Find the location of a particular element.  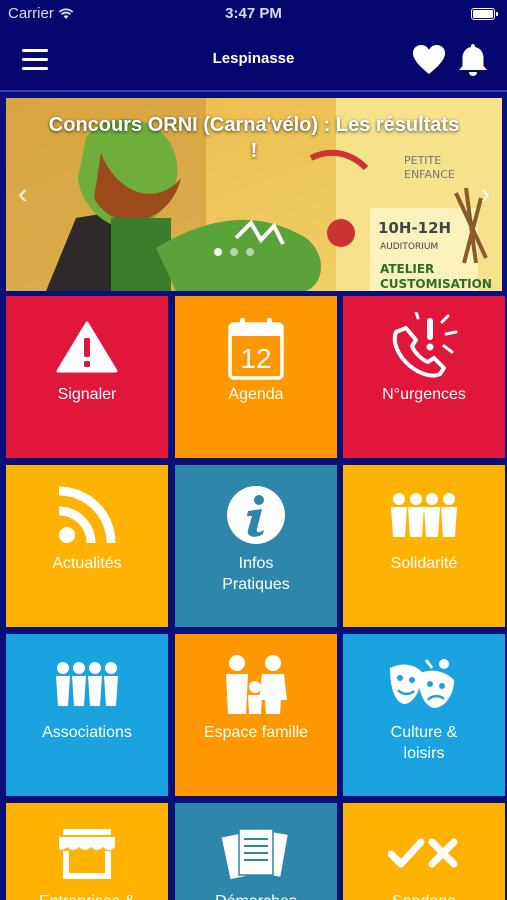

svg-text: ENFANCE is located at coordinates (429, 174).